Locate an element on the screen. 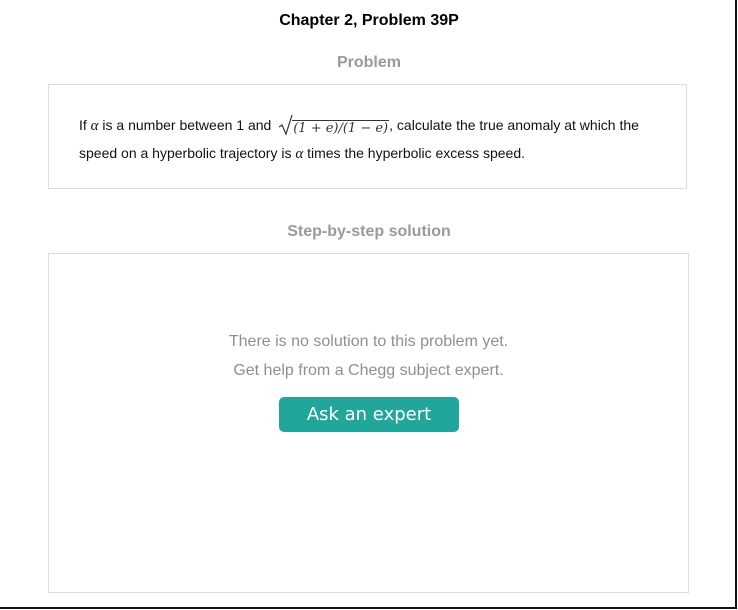 Image resolution: width=738 pixels, height=610 pixels. solution-heading: Step-by-step solution is located at coordinates (369, 231).